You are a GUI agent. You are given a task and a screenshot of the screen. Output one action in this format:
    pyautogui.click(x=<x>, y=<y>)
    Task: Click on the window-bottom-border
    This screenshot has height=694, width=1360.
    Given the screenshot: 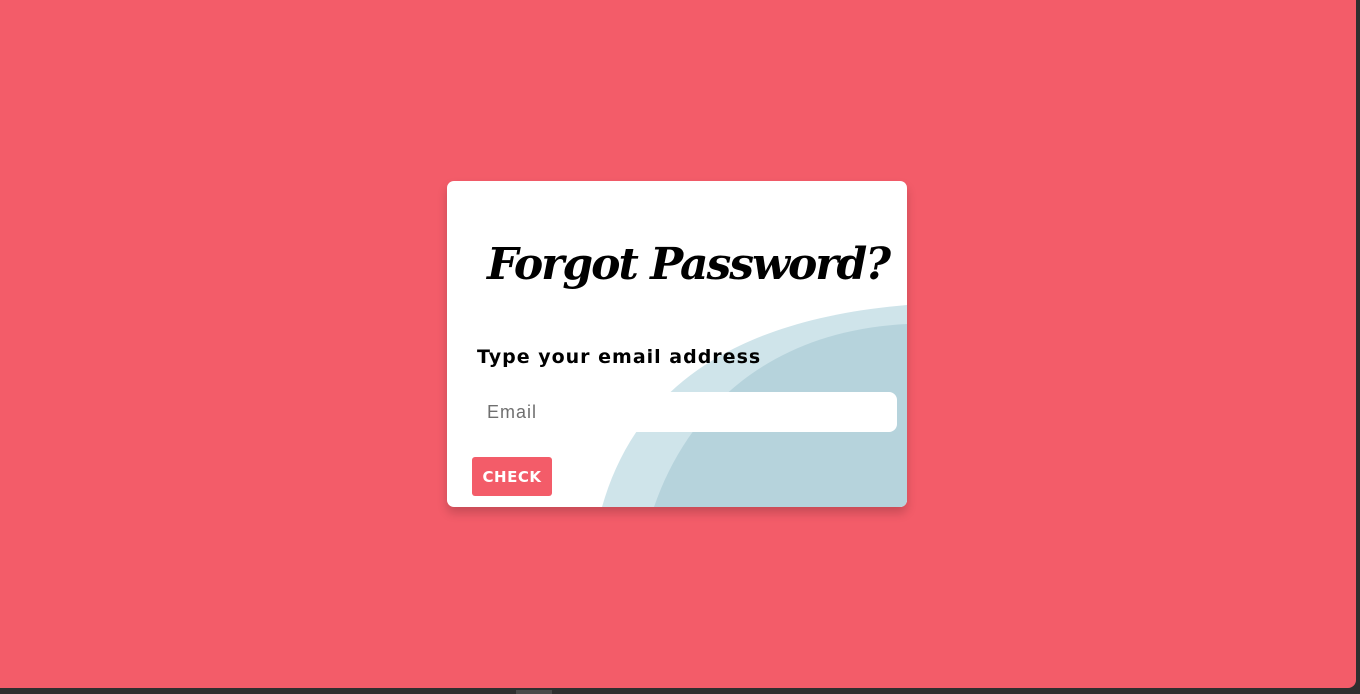 What is the action you would take?
    pyautogui.click(x=680, y=691)
    